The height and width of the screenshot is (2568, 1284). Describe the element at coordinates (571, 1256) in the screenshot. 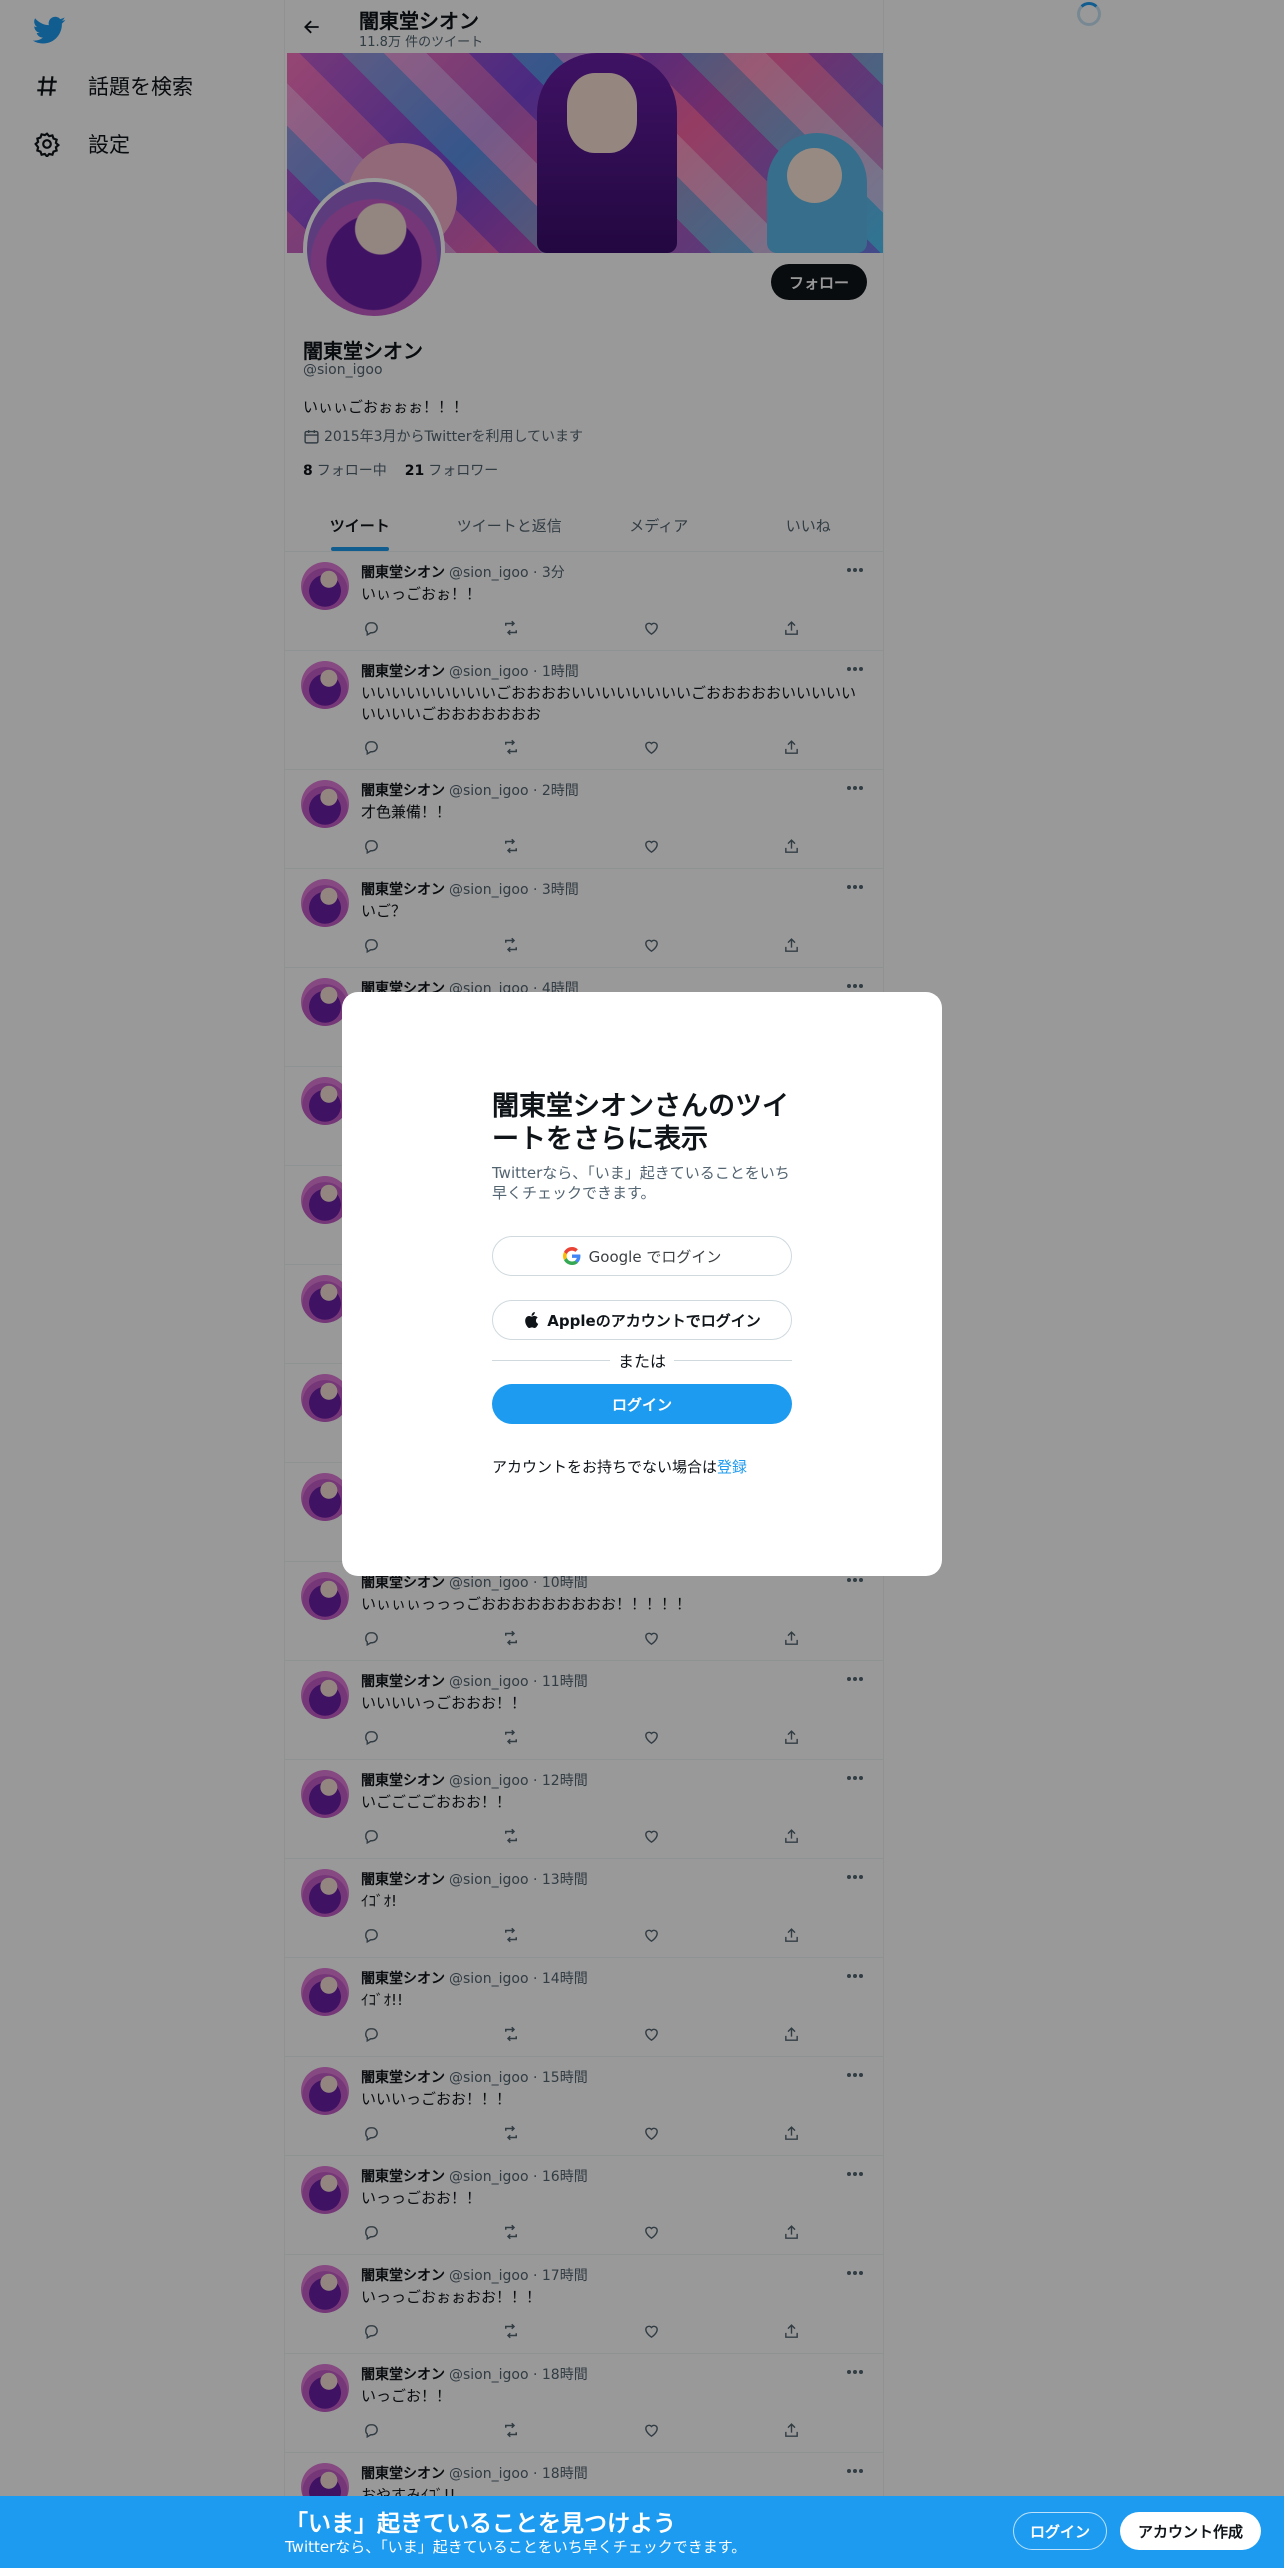

I see `google-icon` at that location.